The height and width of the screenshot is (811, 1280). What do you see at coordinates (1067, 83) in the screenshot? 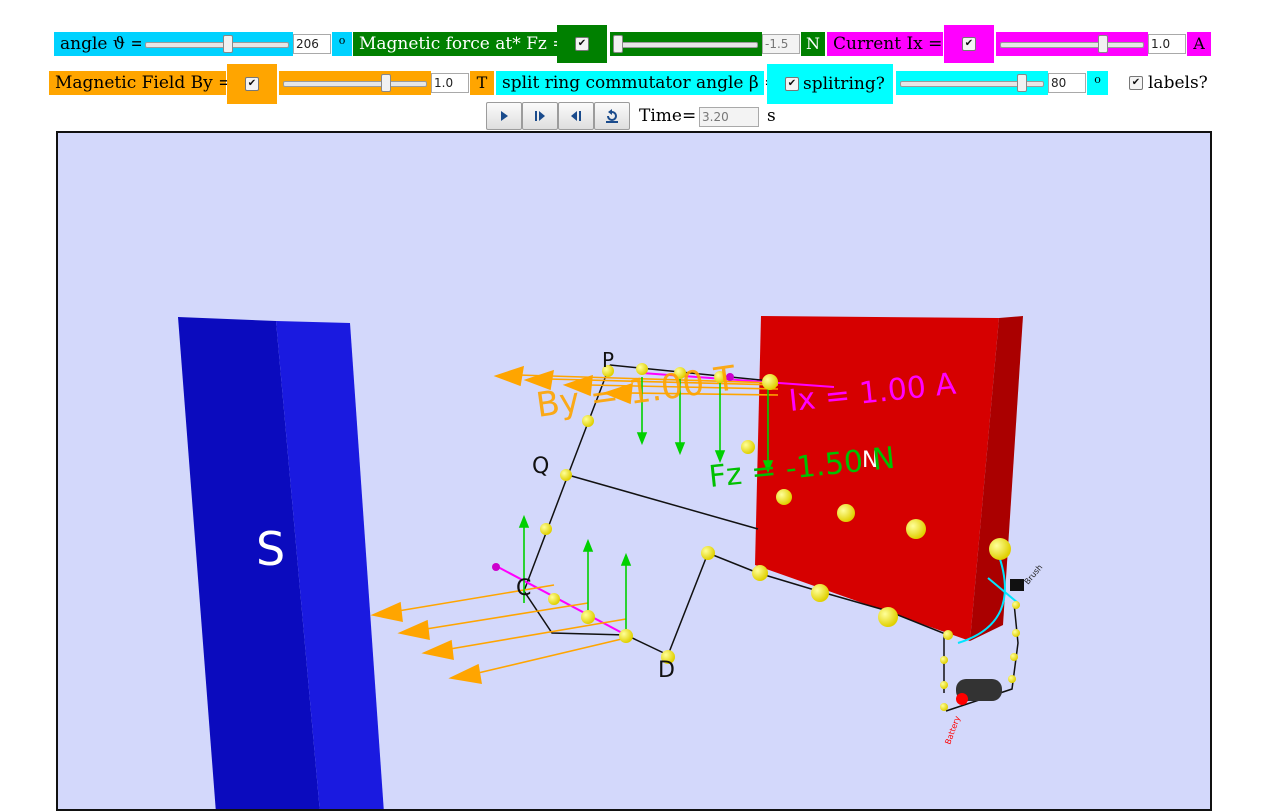
I see `split-ring-input: 80` at bounding box center [1067, 83].